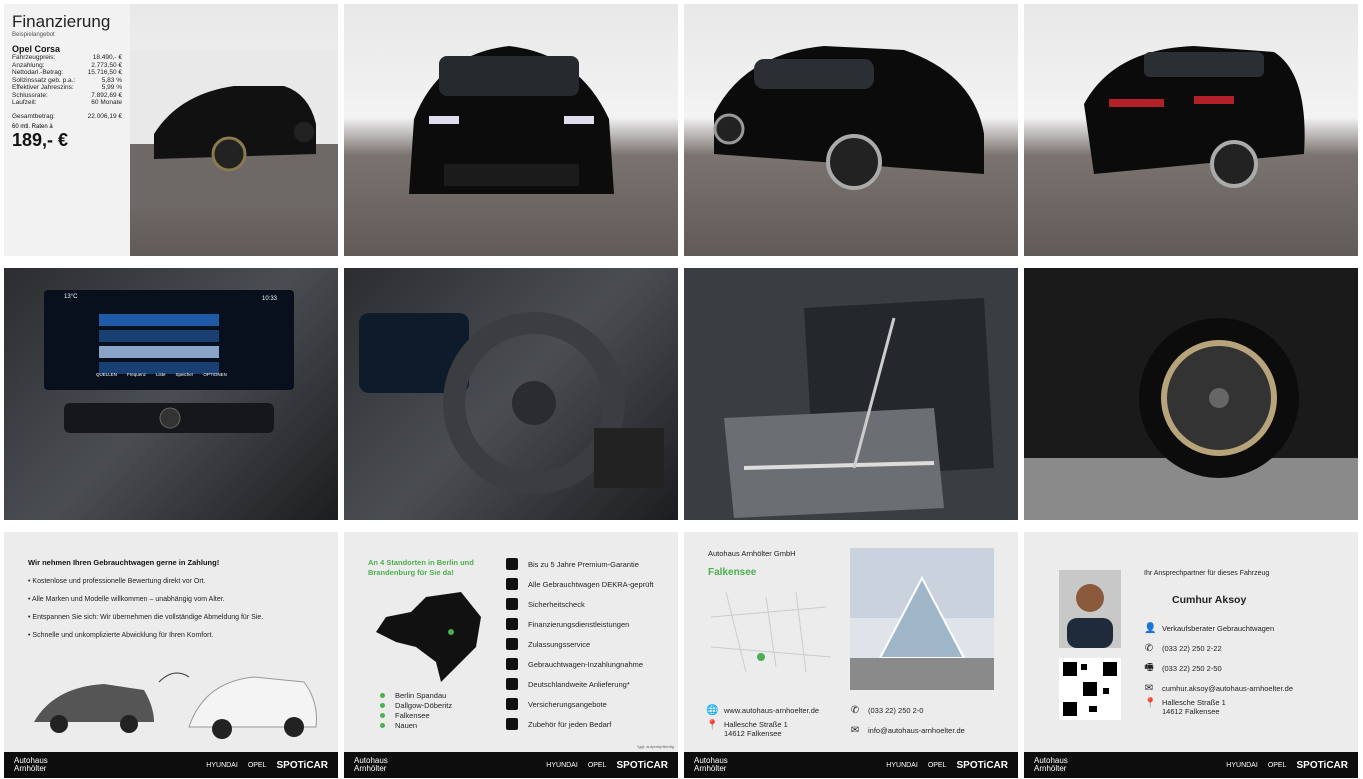 The image size is (1363, 779). I want to click on finance-row: Anzahlung: 2.773,50 €, so click(67, 65).